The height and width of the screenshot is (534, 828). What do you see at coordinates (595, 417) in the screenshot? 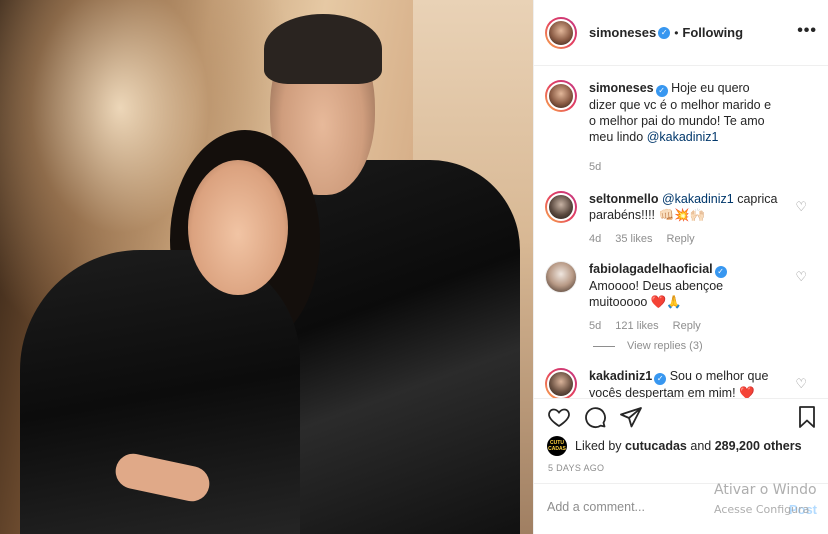
I see `comment-bubble-icon` at bounding box center [595, 417].